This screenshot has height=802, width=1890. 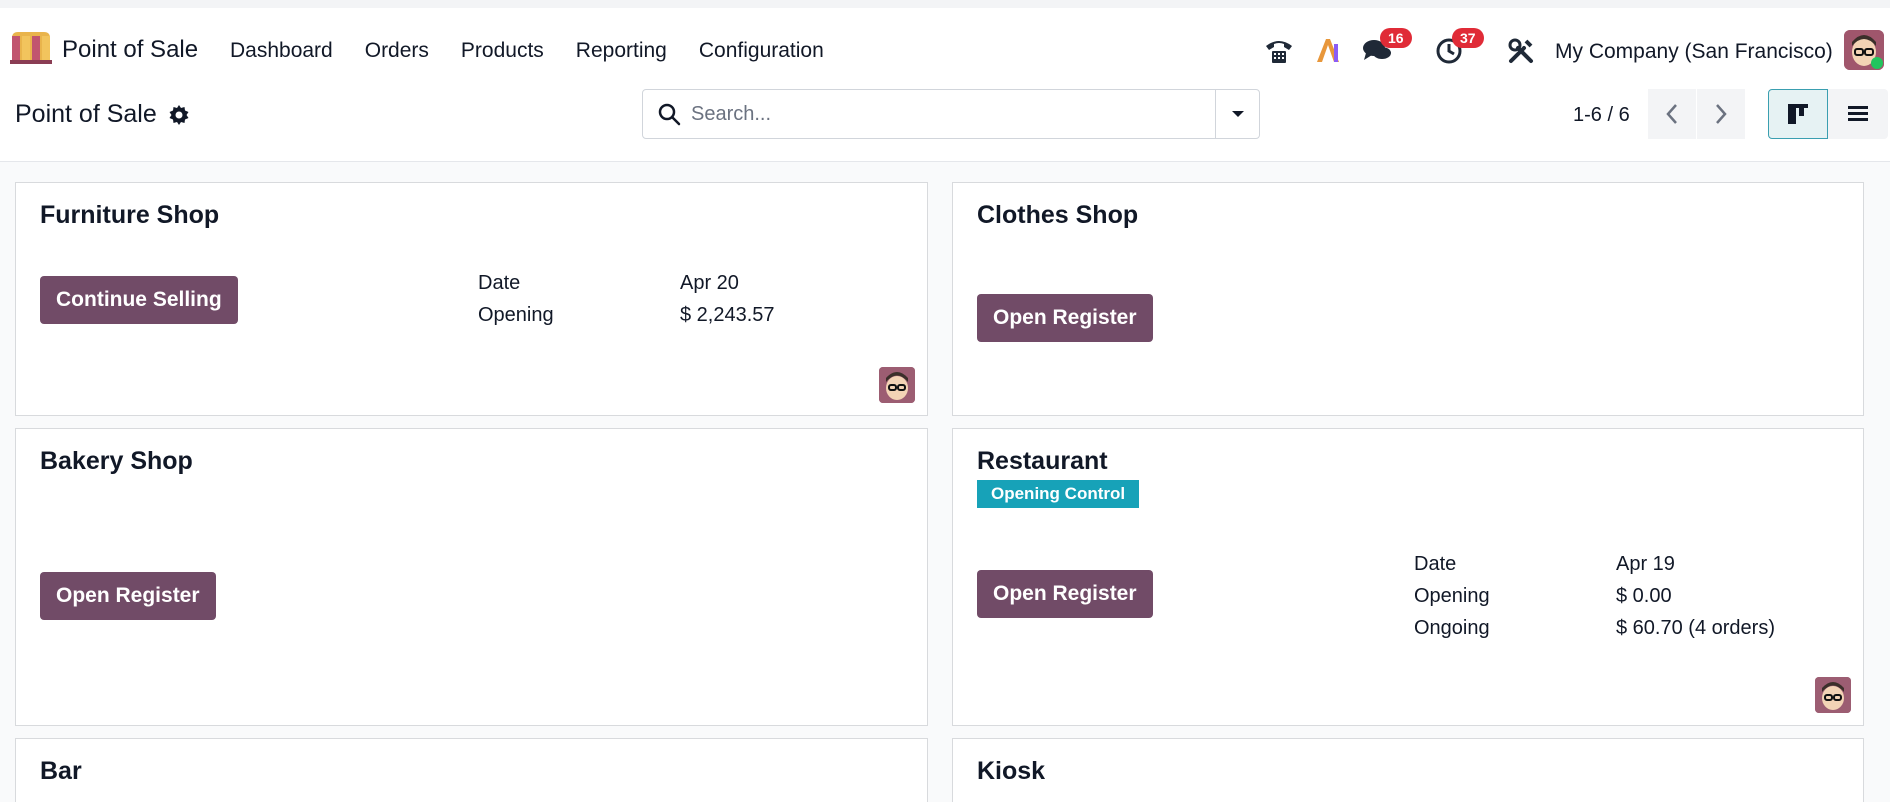 I want to click on menu-dashboard: Dashboard, so click(x=281, y=51).